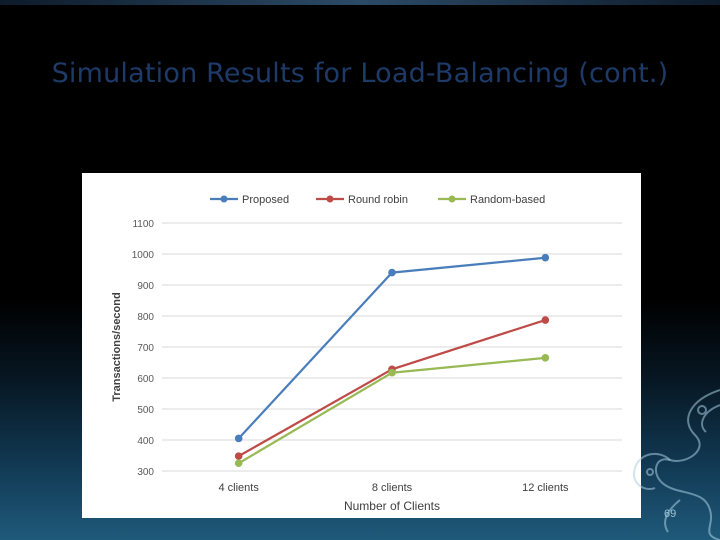 This screenshot has width=720, height=540. I want to click on y-tick-label: 900, so click(145, 286).